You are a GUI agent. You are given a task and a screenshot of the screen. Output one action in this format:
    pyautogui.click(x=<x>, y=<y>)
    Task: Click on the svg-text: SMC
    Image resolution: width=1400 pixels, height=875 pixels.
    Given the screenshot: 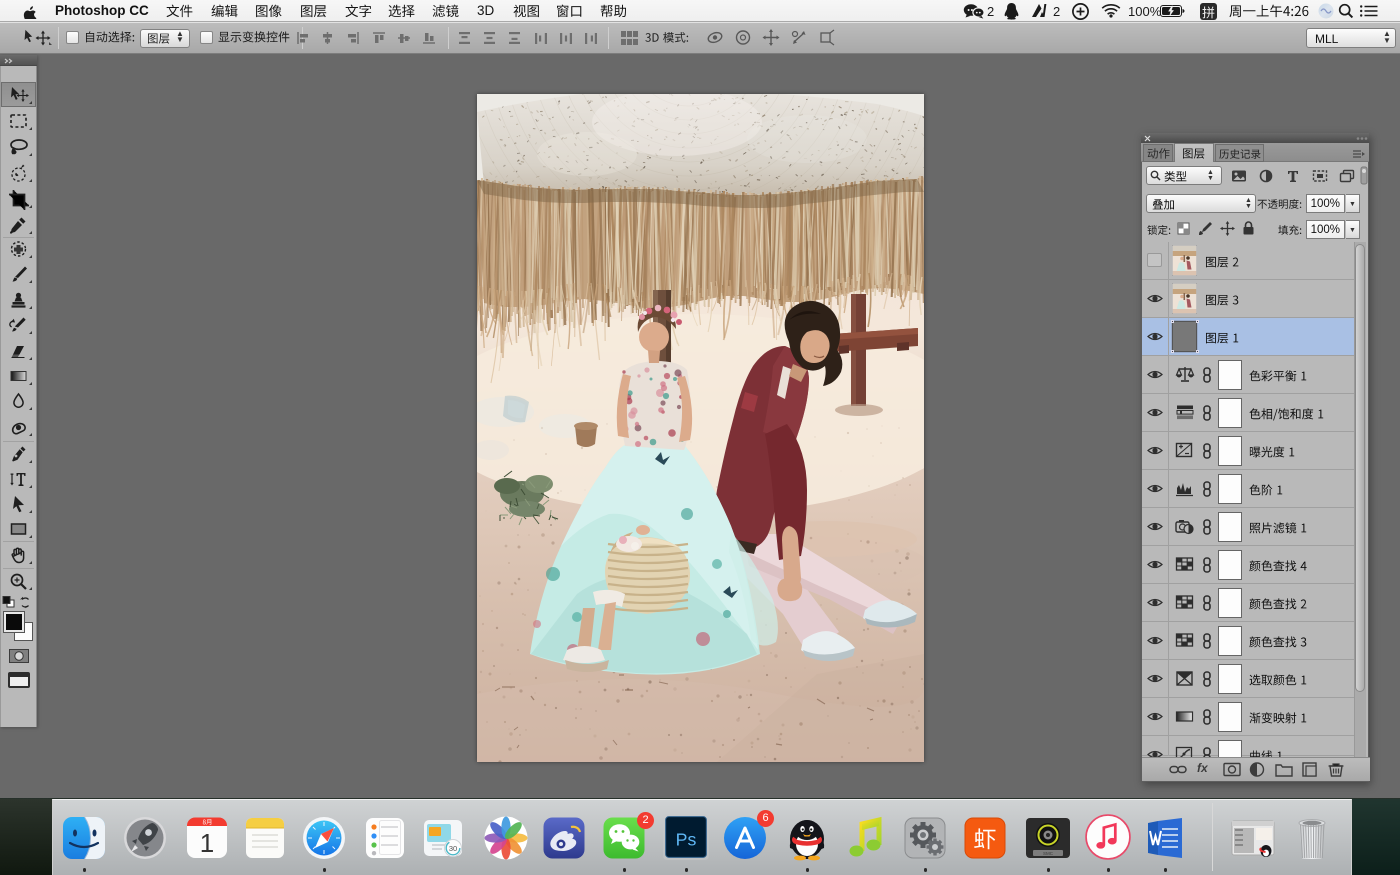 What is the action you would take?
    pyautogui.click(x=1048, y=853)
    